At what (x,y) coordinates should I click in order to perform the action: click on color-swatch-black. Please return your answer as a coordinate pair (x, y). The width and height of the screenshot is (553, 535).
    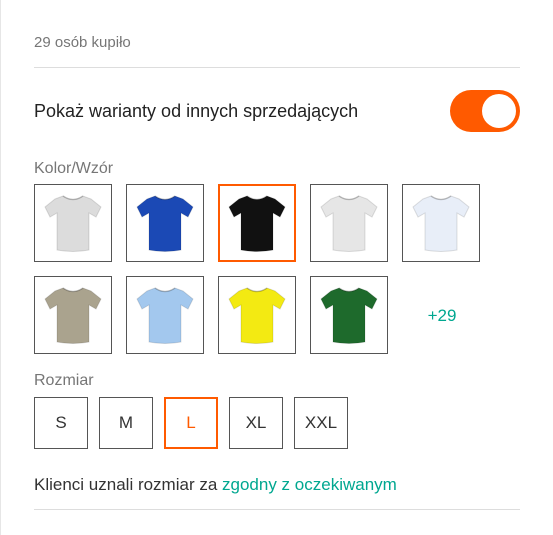
    Looking at the image, I should click on (257, 223).